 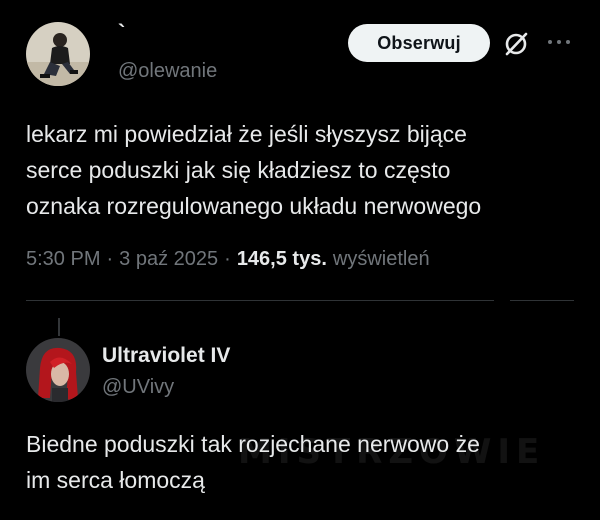 I want to click on avatar-olewanie, so click(x=58, y=54).